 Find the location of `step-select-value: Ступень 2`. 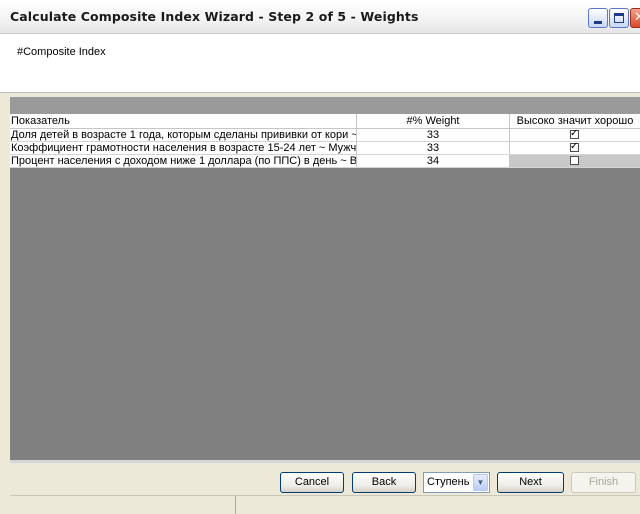

step-select-value: Ступень 2 is located at coordinates (453, 482).